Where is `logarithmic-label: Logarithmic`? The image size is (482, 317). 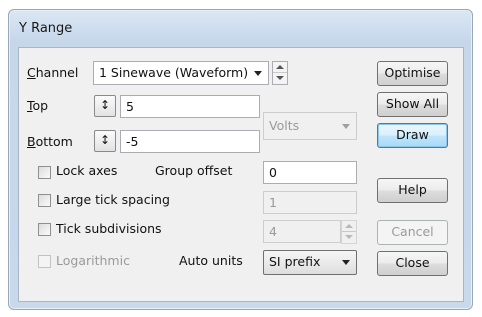 logarithmic-label: Logarithmic is located at coordinates (93, 260).